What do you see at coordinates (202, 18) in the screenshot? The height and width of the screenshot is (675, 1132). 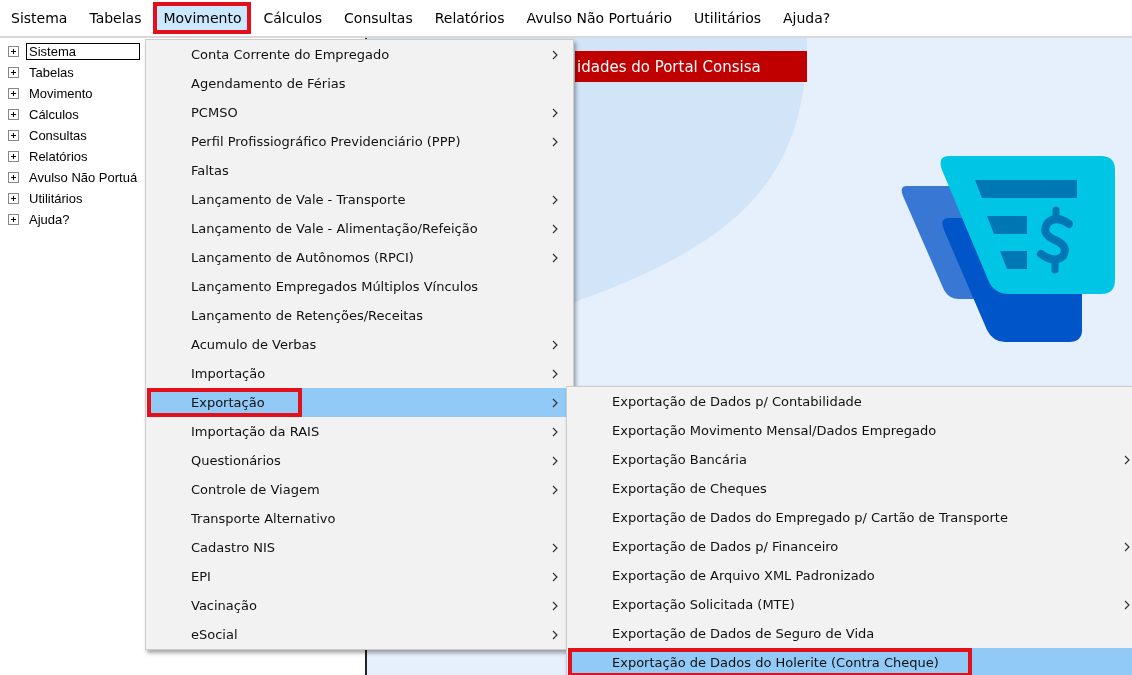 I see `menu-bar-item: Movimento` at bounding box center [202, 18].